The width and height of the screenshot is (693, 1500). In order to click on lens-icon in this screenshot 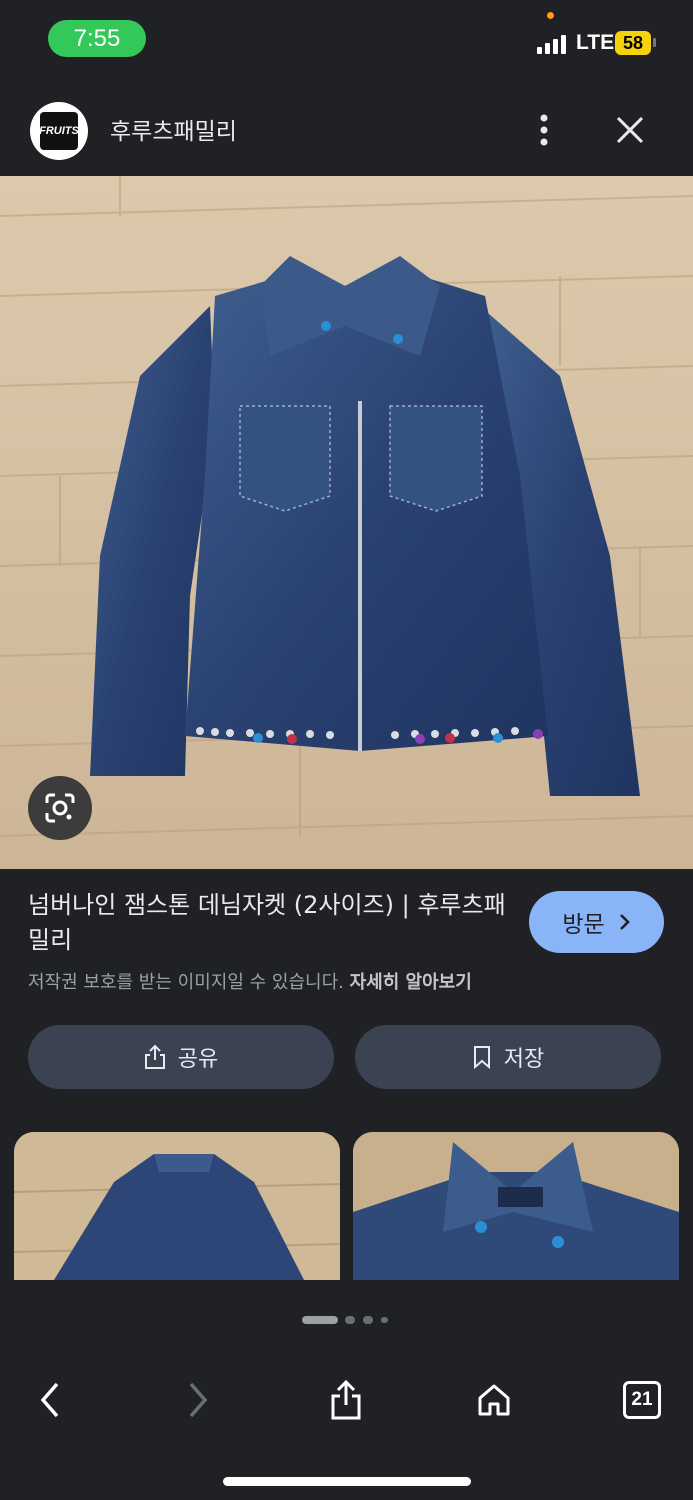, I will do `click(60, 808)`.